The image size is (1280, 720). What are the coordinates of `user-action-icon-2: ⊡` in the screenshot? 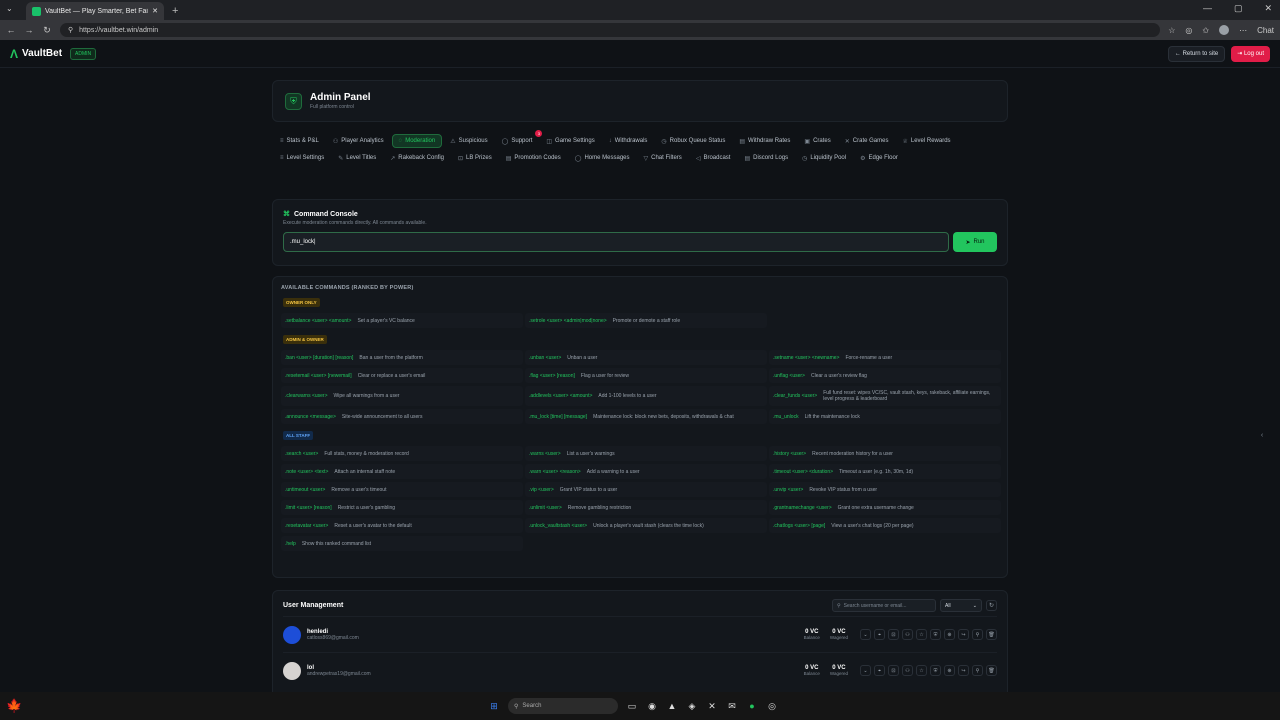 It's located at (893, 670).